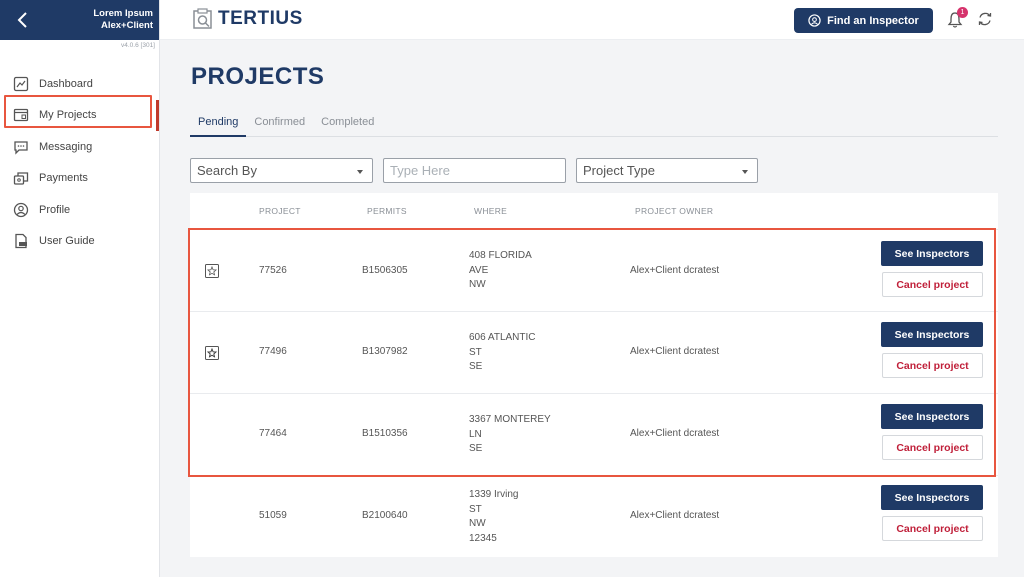 Image resolution: width=1024 pixels, height=577 pixels. What do you see at coordinates (68, 115) in the screenshot?
I see `sidebar-item-label: My Projects` at bounding box center [68, 115].